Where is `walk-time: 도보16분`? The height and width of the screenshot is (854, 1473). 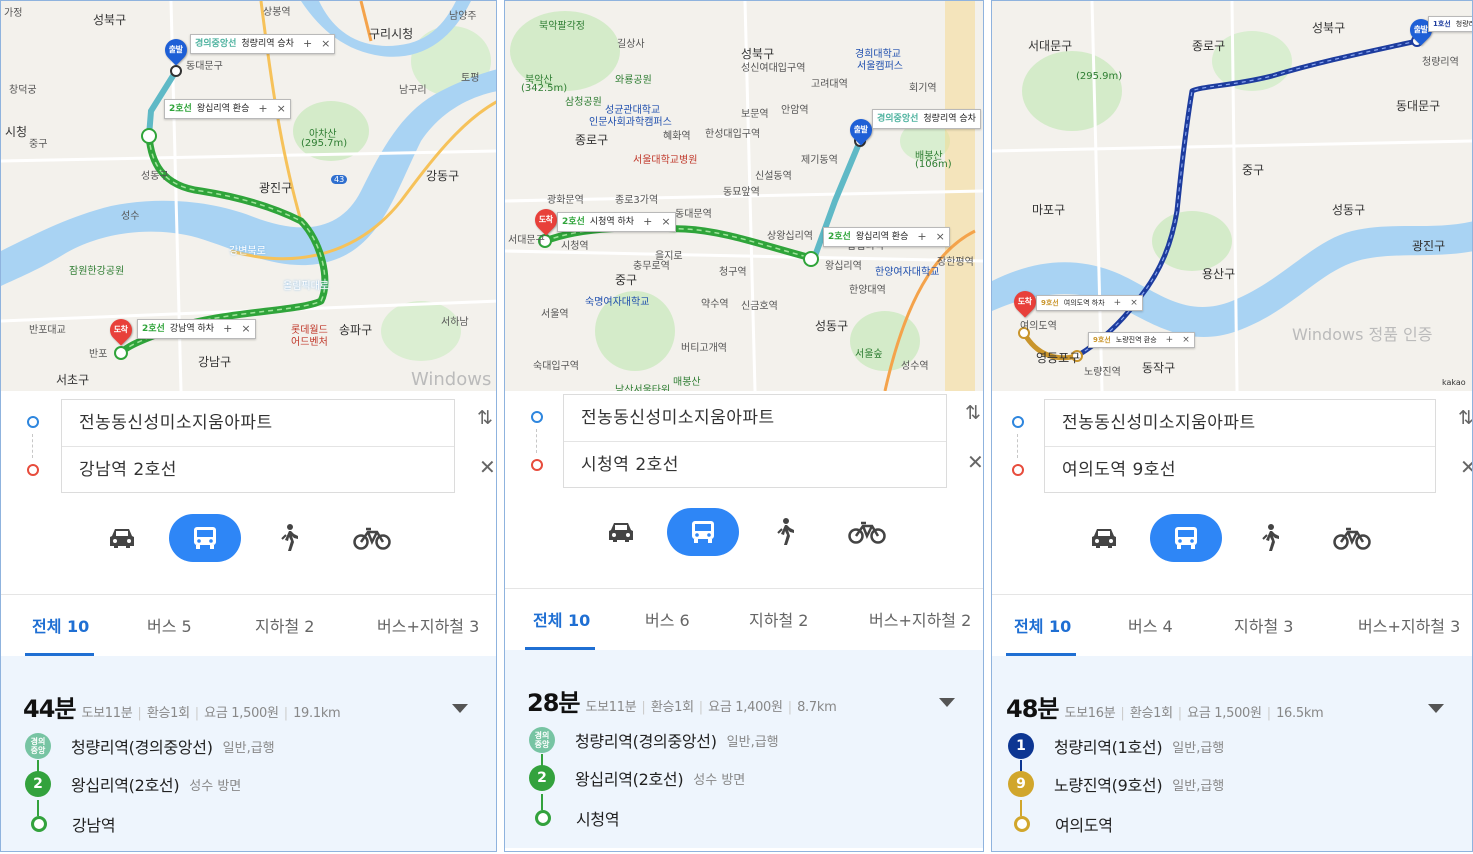 walk-time: 도보16분 is located at coordinates (1090, 713).